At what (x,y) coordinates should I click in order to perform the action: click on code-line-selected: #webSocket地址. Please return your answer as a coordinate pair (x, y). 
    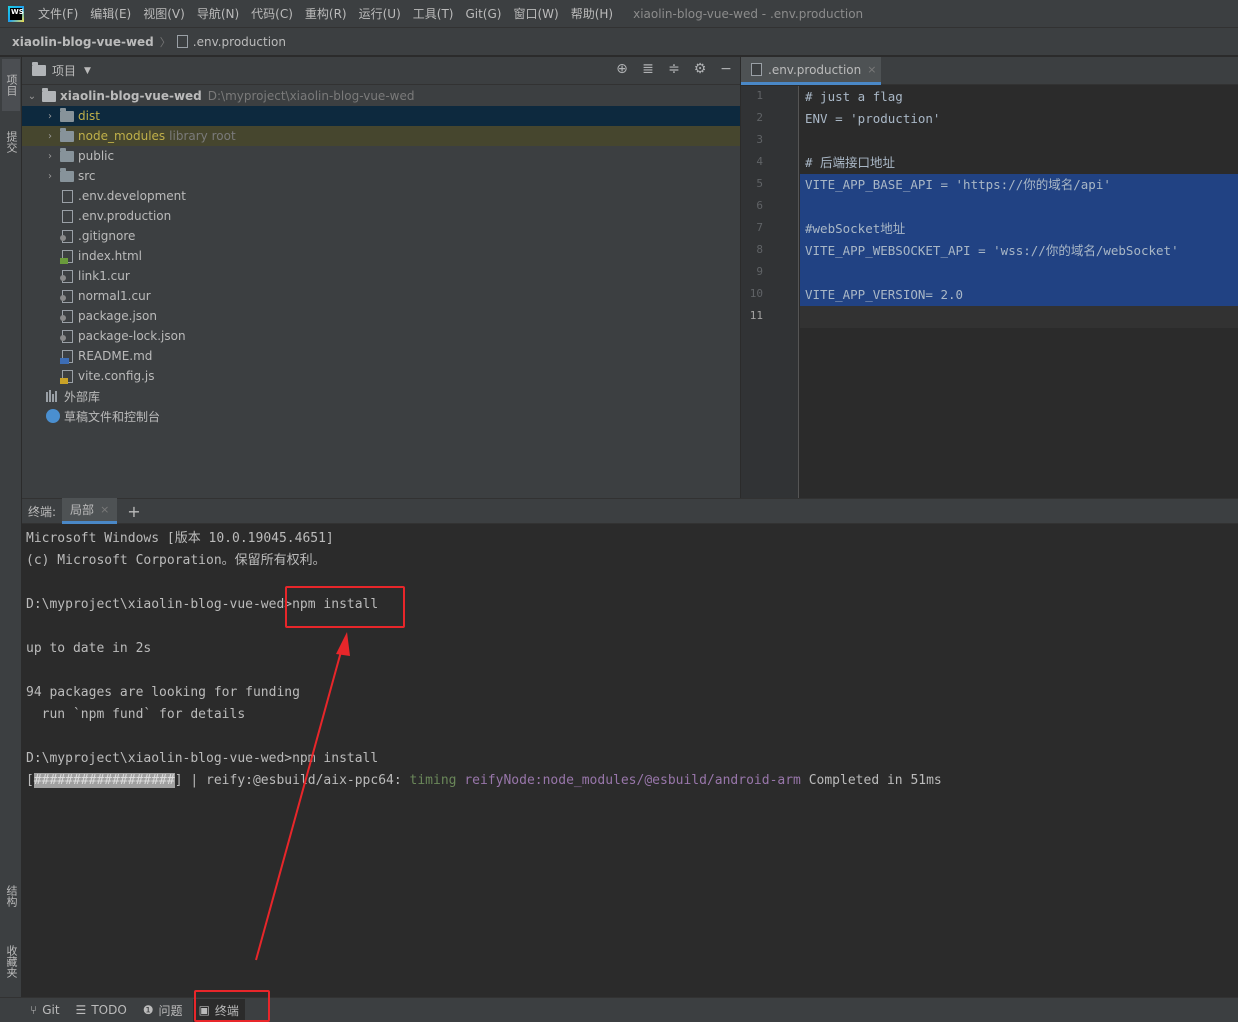
    Looking at the image, I should click on (1019, 229).